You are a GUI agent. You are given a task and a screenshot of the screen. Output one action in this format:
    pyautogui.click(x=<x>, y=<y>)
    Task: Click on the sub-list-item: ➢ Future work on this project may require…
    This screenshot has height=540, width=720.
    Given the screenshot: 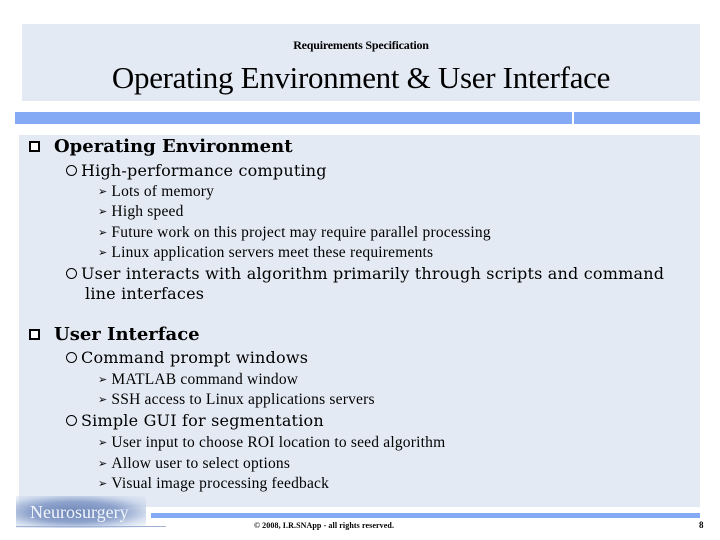 What is the action you would take?
    pyautogui.click(x=294, y=233)
    